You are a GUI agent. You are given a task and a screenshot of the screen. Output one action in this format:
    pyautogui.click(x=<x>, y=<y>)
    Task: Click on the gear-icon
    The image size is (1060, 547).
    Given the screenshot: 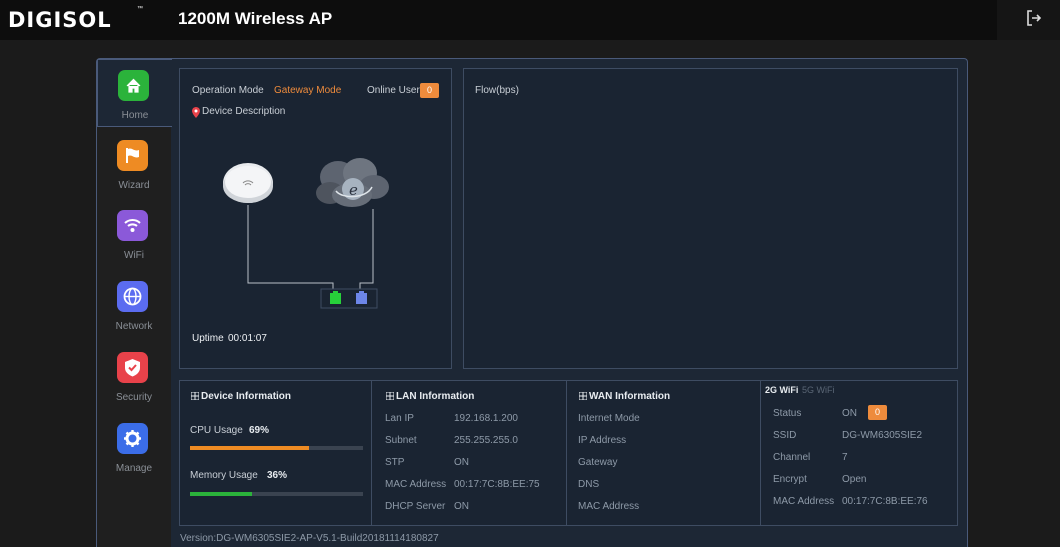 What is the action you would take?
    pyautogui.click(x=132, y=438)
    